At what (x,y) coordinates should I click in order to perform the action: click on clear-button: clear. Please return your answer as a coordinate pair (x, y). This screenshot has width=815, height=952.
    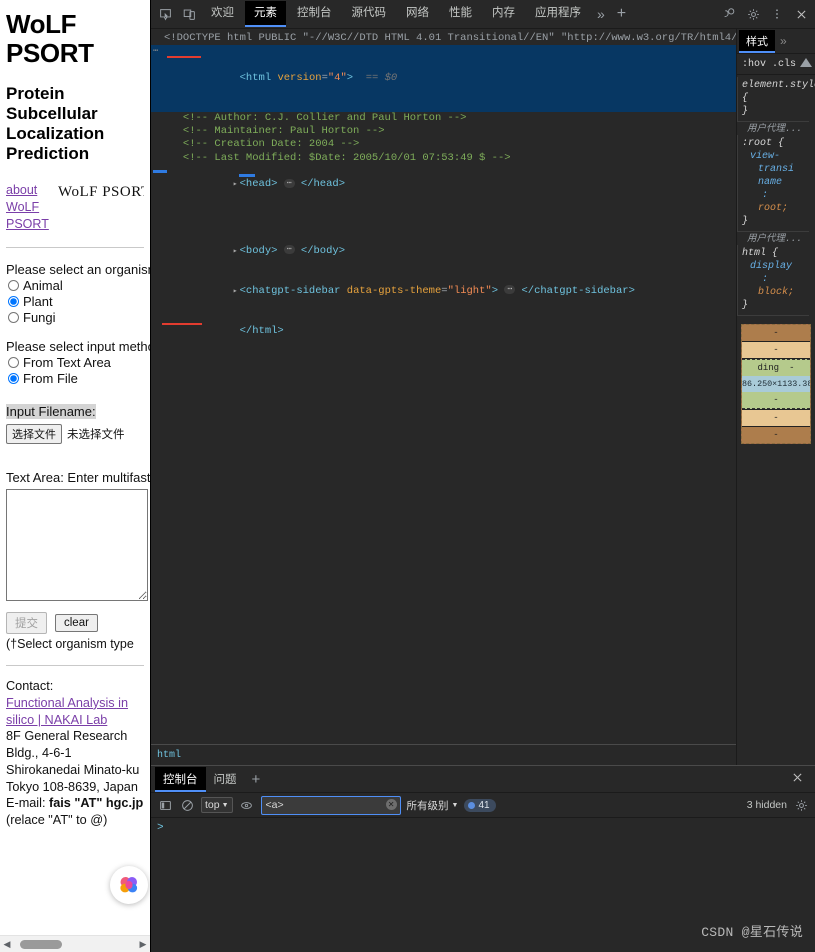
    Looking at the image, I should click on (76, 623).